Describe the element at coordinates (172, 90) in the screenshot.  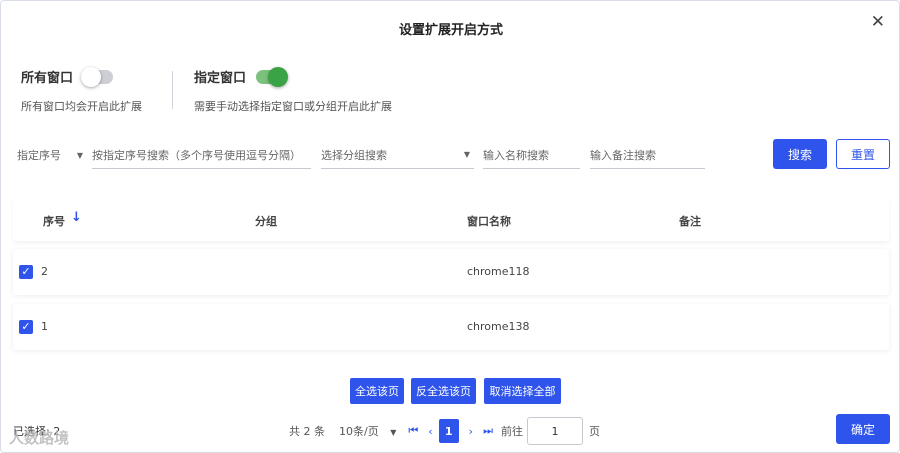
I see `mode-divider` at that location.